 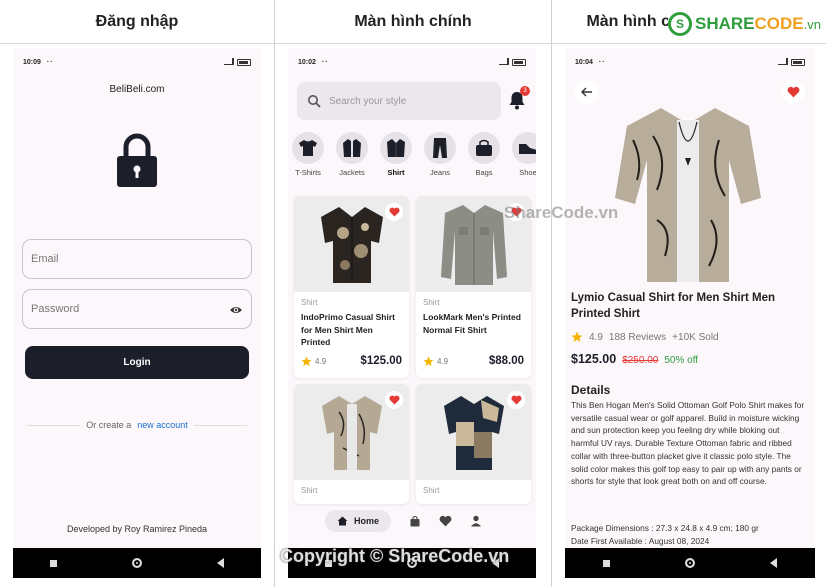 I want to click on password-field: Password, so click(x=137, y=309).